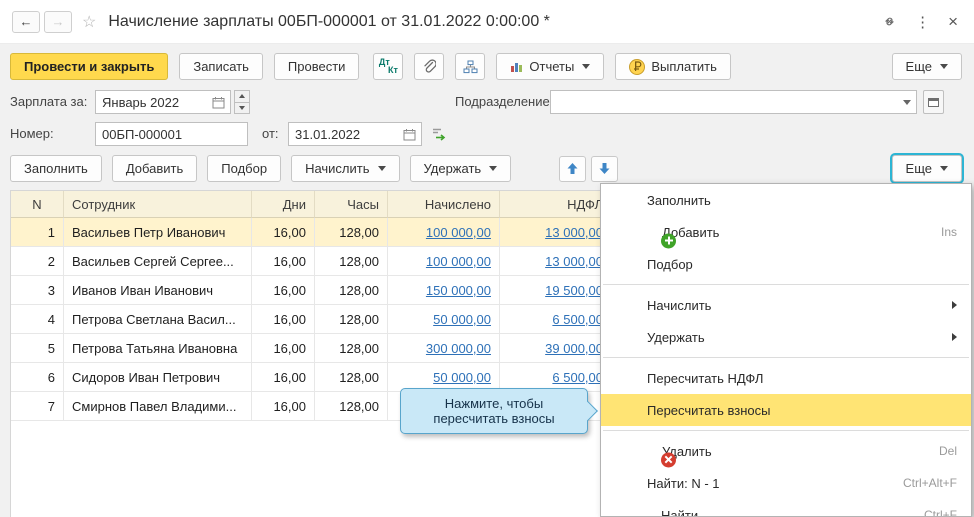 Image resolution: width=974 pixels, height=517 pixels. Describe the element at coordinates (158, 204) in the screenshot. I see `col-header-employee: Сотрудник` at that location.